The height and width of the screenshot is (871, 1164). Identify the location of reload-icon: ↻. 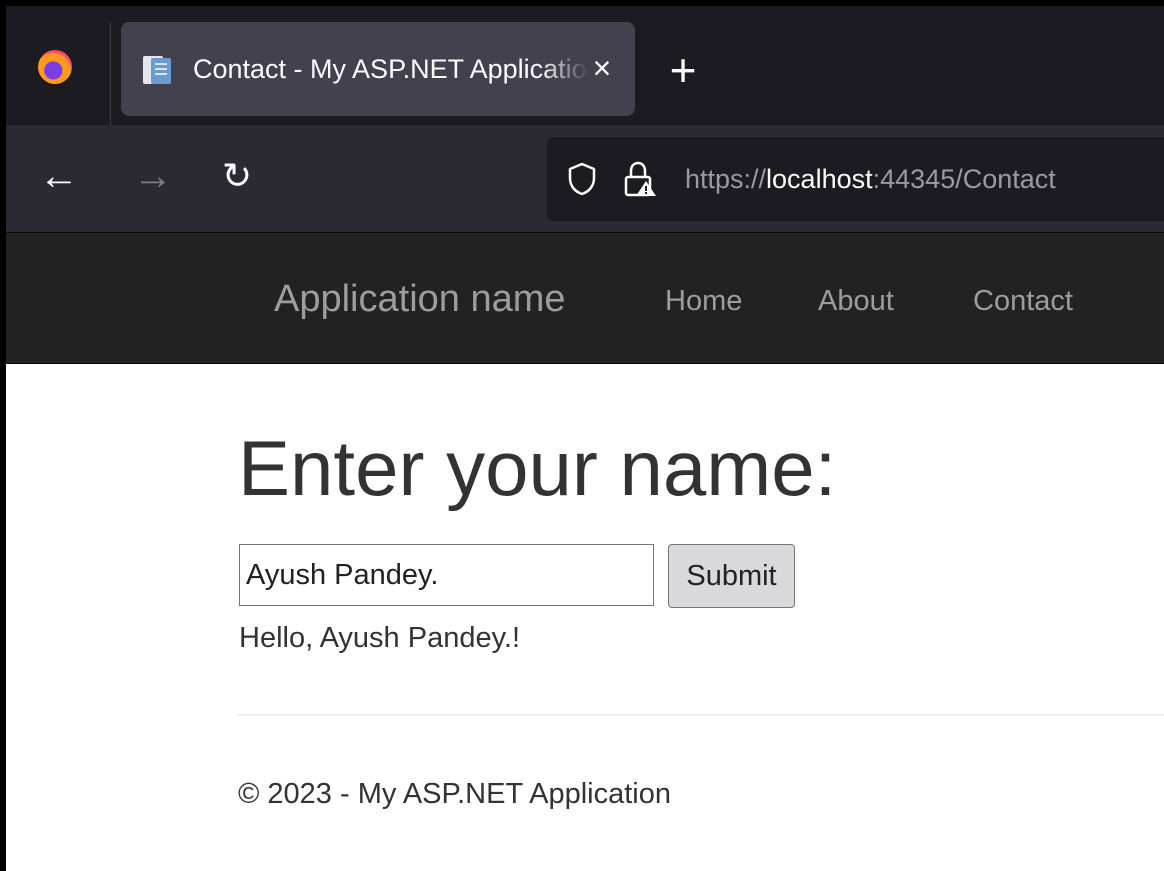
(237, 176).